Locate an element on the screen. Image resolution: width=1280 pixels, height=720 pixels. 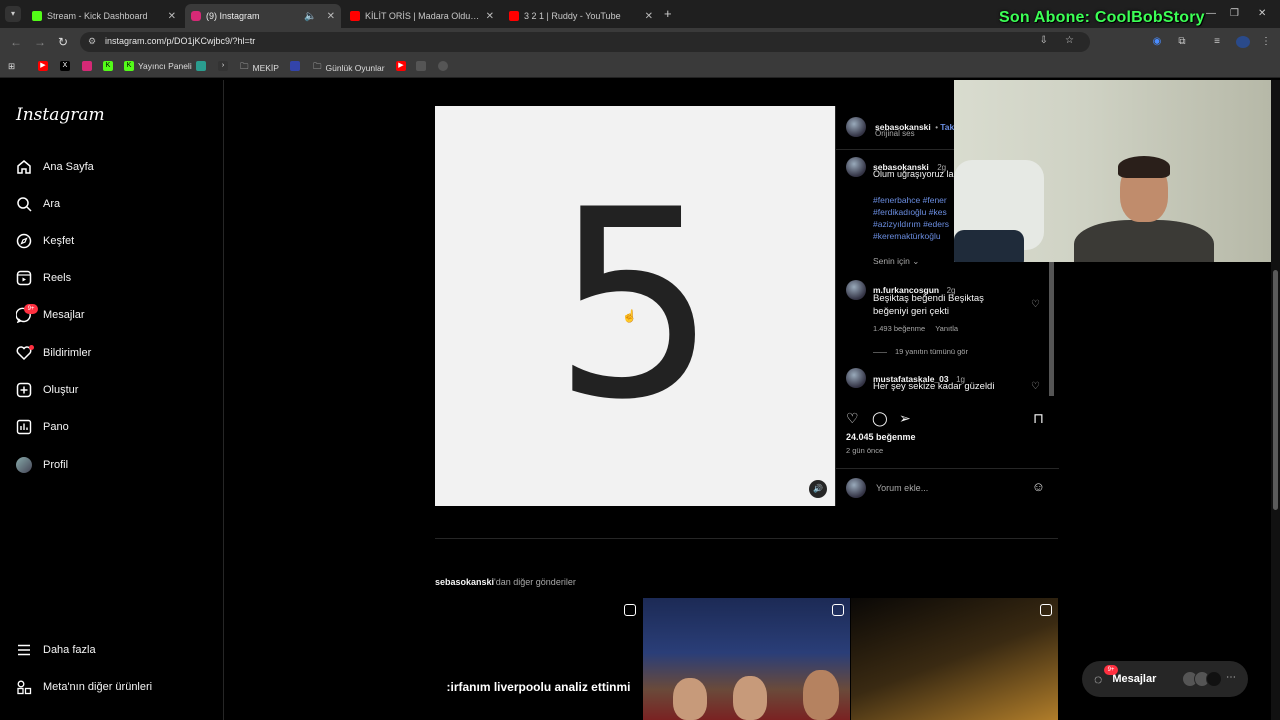
reply-button: Yanıtla is located at coordinates (946, 328).